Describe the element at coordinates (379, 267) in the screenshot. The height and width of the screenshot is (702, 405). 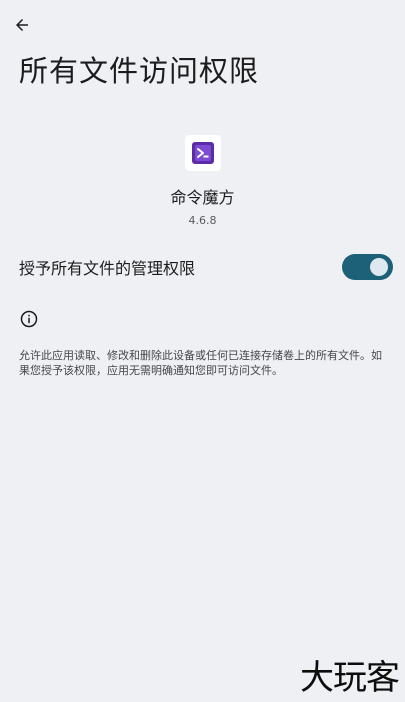
I see `toggle-knob` at that location.